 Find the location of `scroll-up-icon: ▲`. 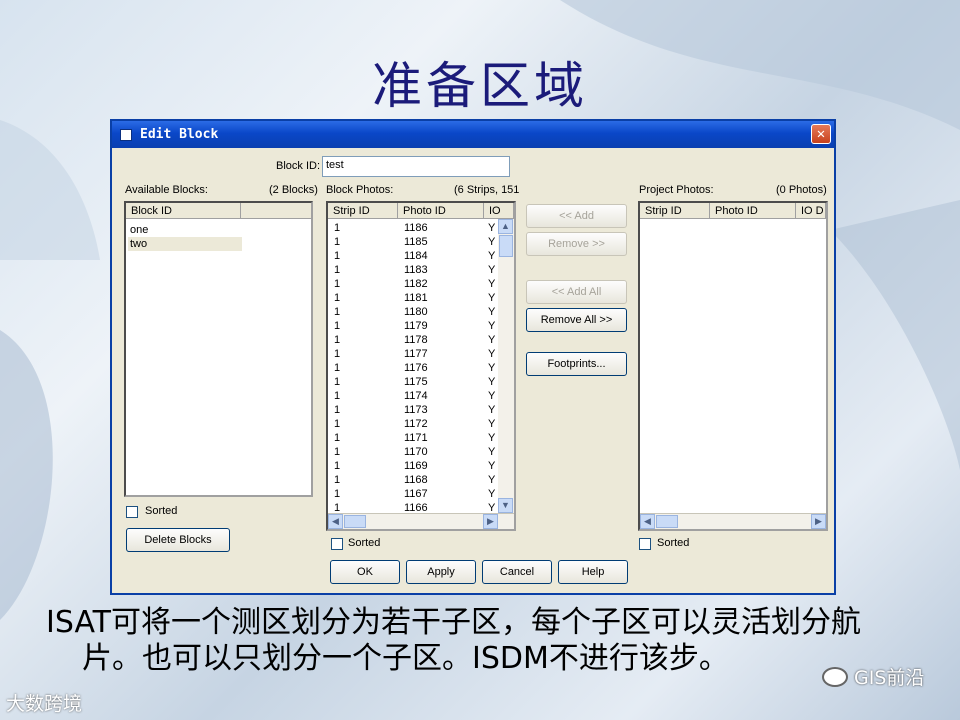

scroll-up-icon: ▲ is located at coordinates (505, 226).